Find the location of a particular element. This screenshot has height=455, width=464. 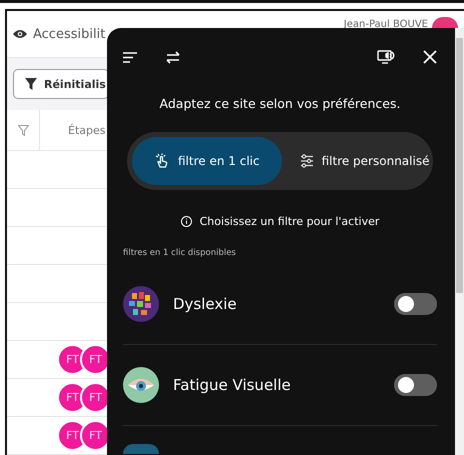

close-icon is located at coordinates (430, 57).